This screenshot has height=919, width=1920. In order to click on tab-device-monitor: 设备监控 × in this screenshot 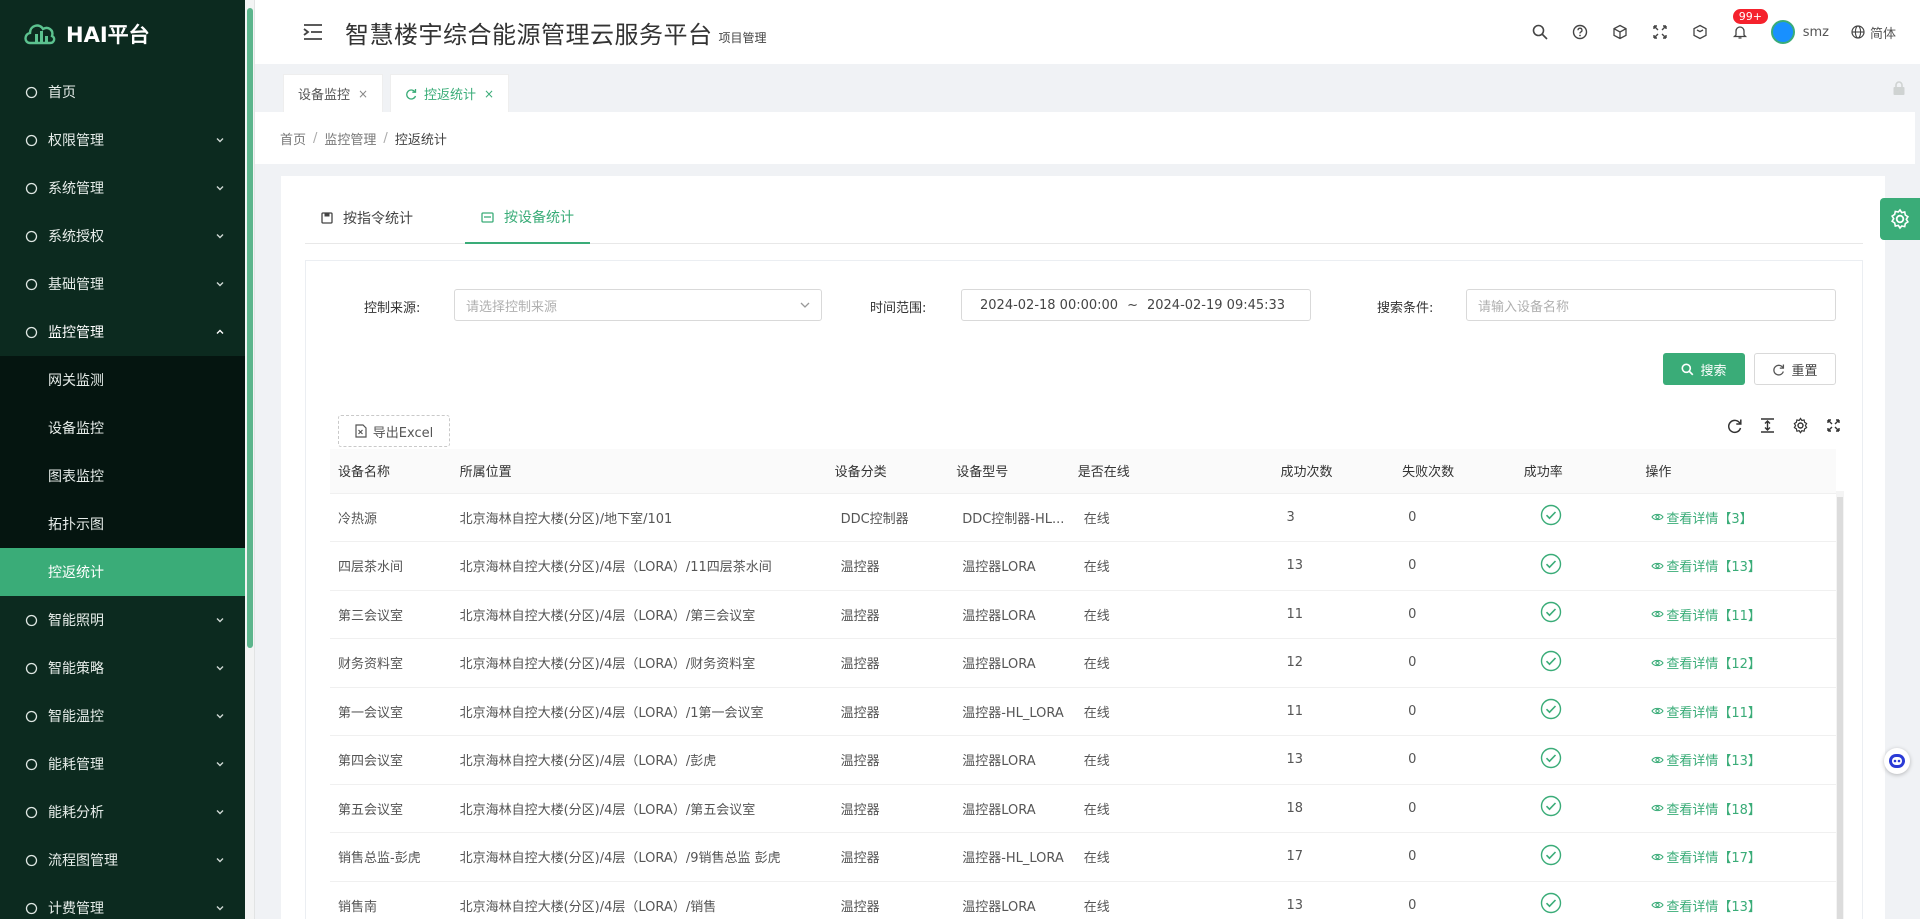, I will do `click(333, 93)`.